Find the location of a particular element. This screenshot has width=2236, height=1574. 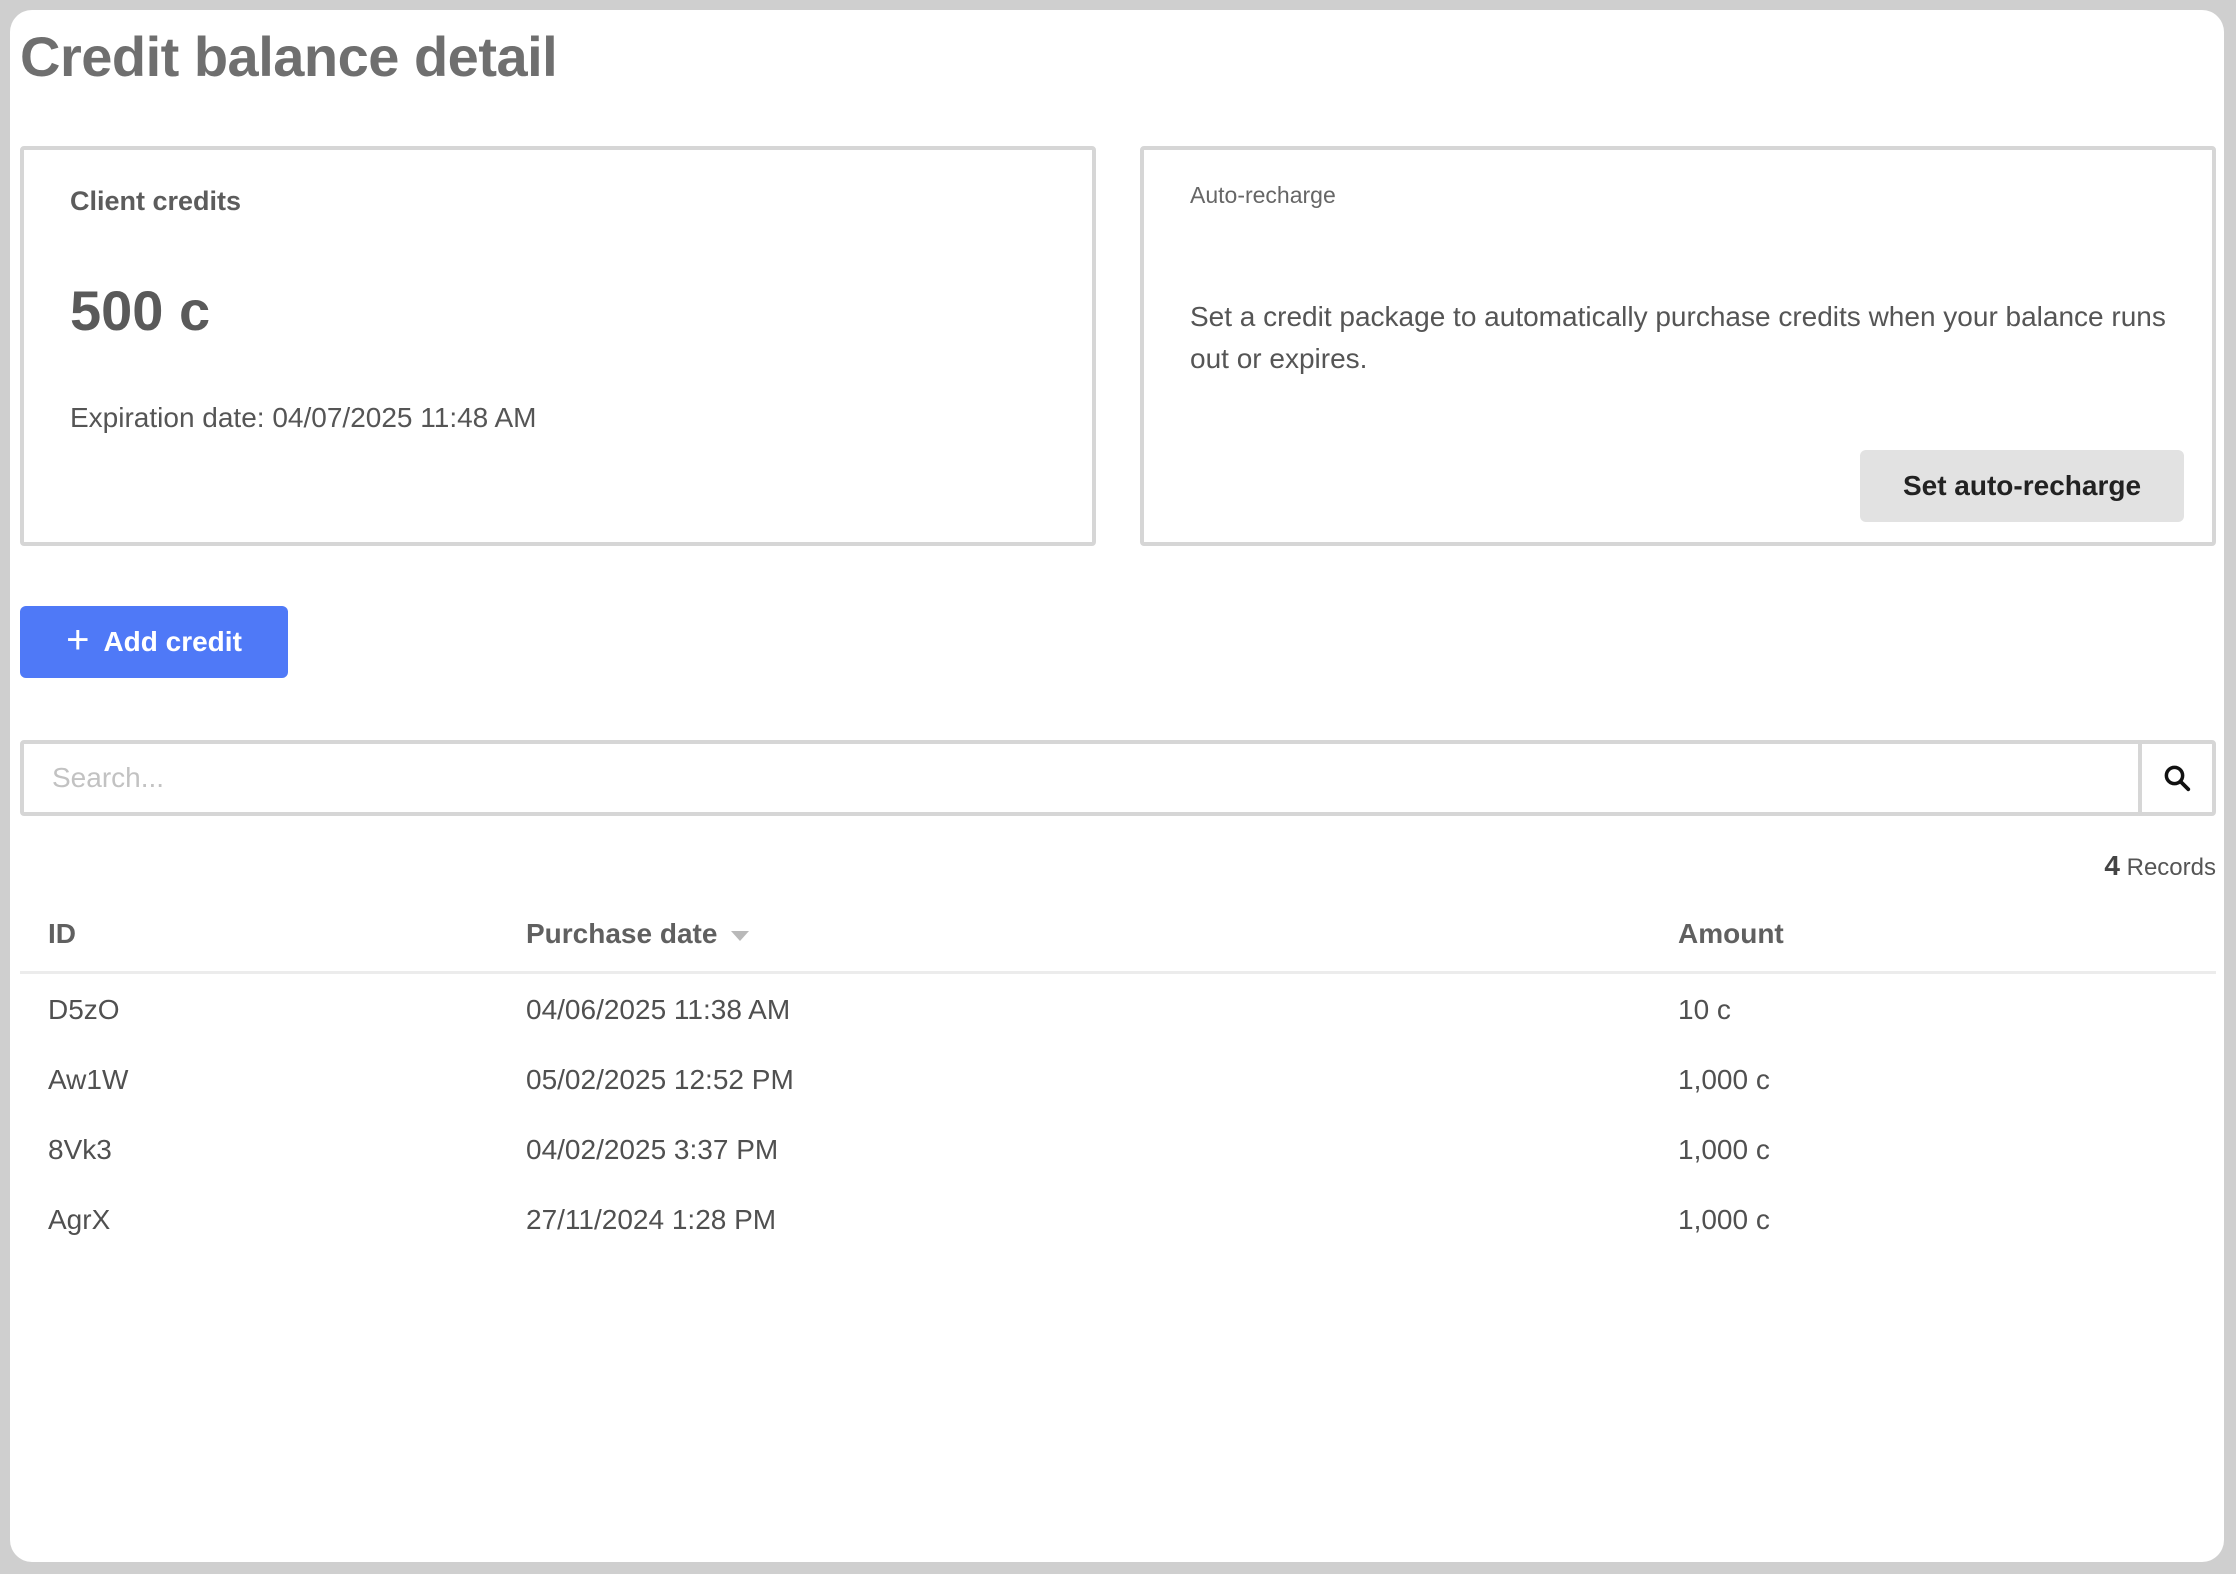

cell-id: AgrX is located at coordinates (79, 1219).